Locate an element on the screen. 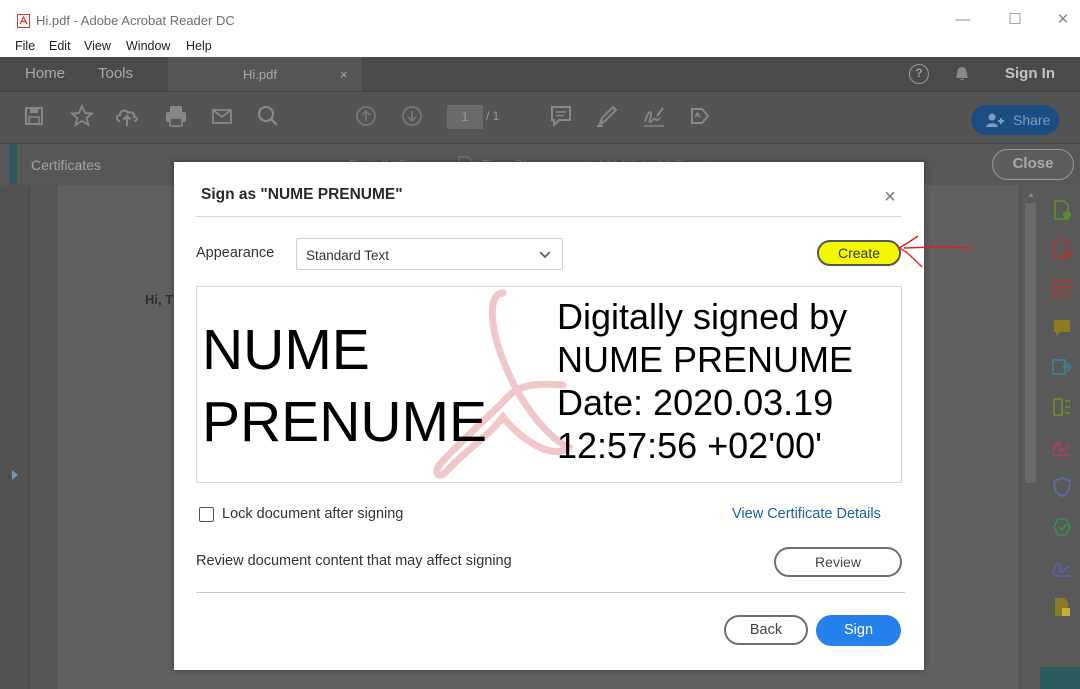  highlight-pen-icon is located at coordinates (607, 116).